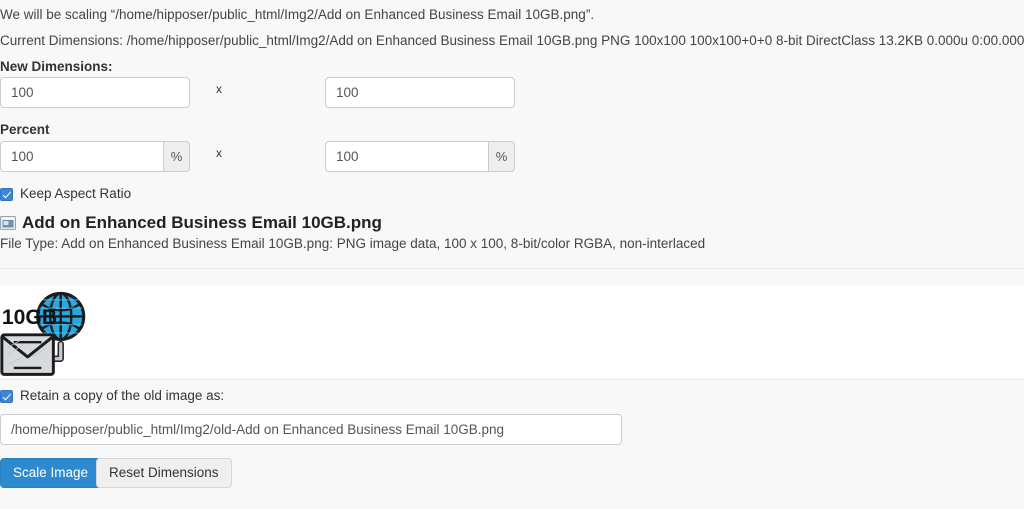  Describe the element at coordinates (311, 429) in the screenshot. I see `old-image-path-input` at that location.